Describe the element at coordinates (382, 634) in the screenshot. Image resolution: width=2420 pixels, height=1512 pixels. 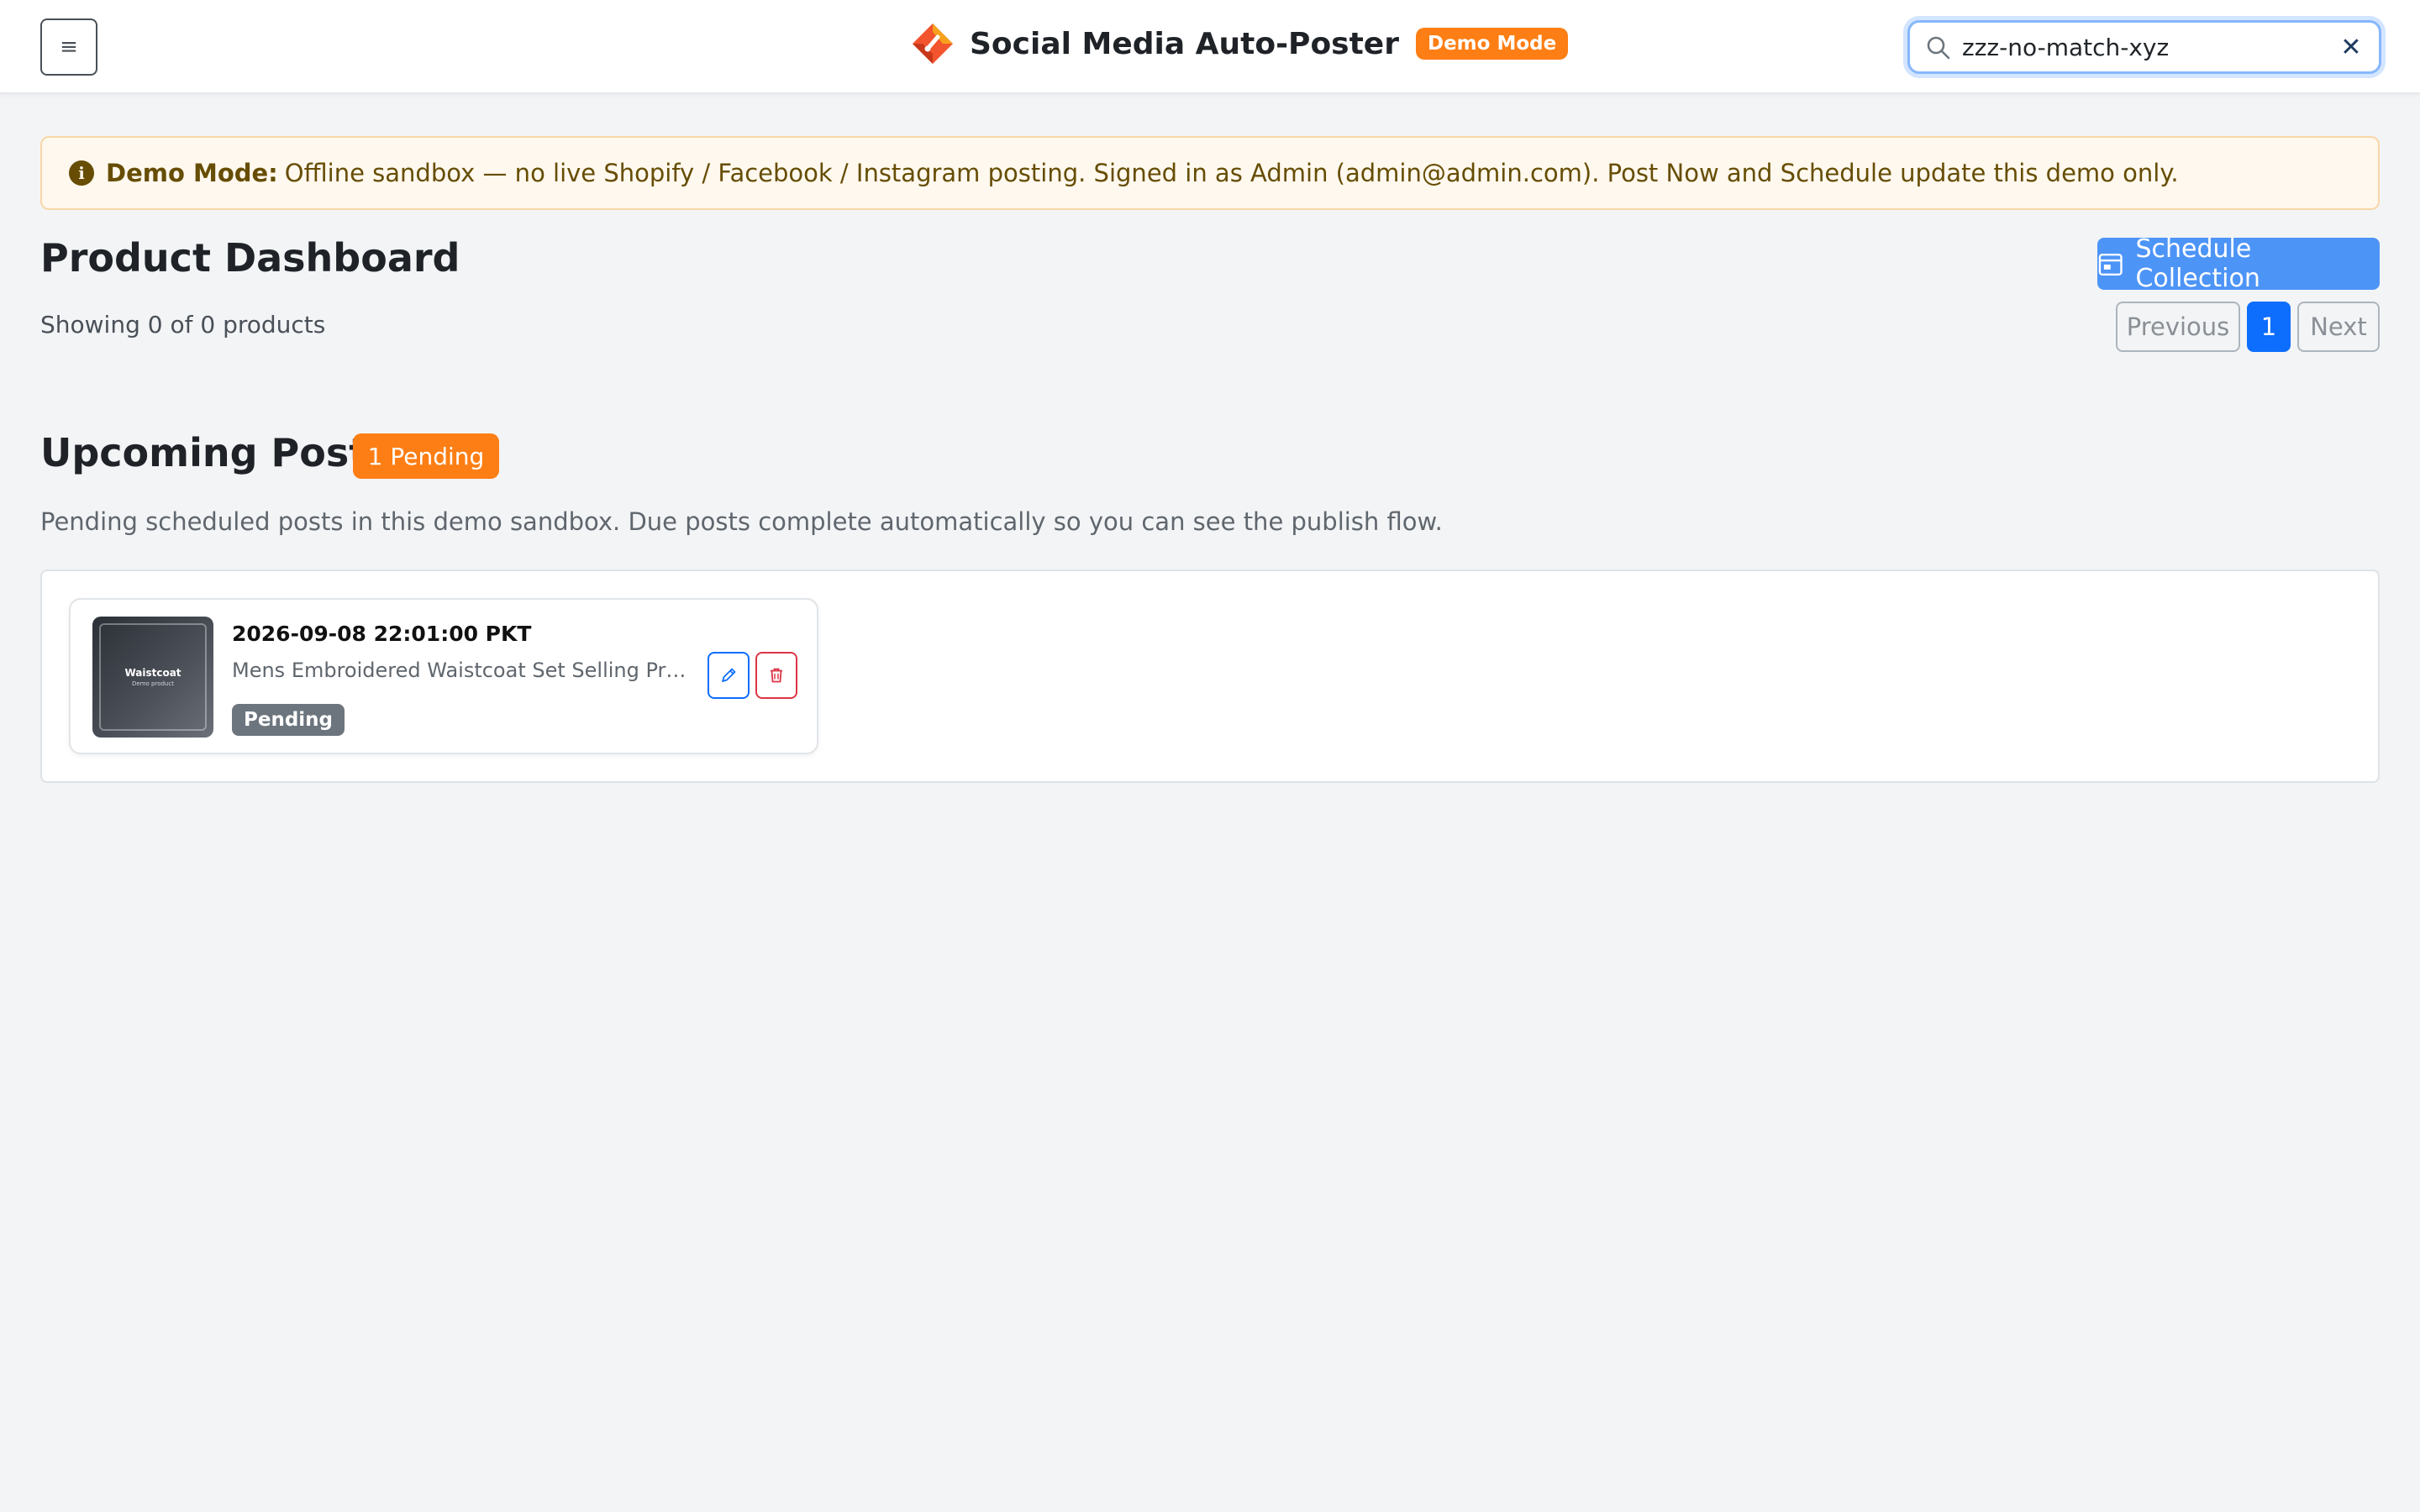
I see `post-datetime: 2026-09-08 22:01:00 PKT` at that location.